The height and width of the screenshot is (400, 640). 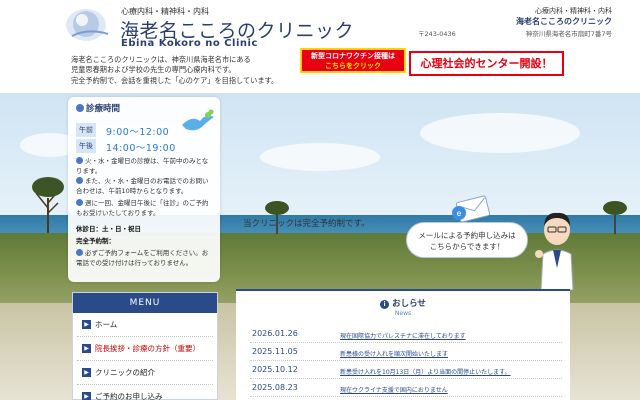 What do you see at coordinates (275, 387) in the screenshot?
I see `news-date: 2025.08.23` at bounding box center [275, 387].